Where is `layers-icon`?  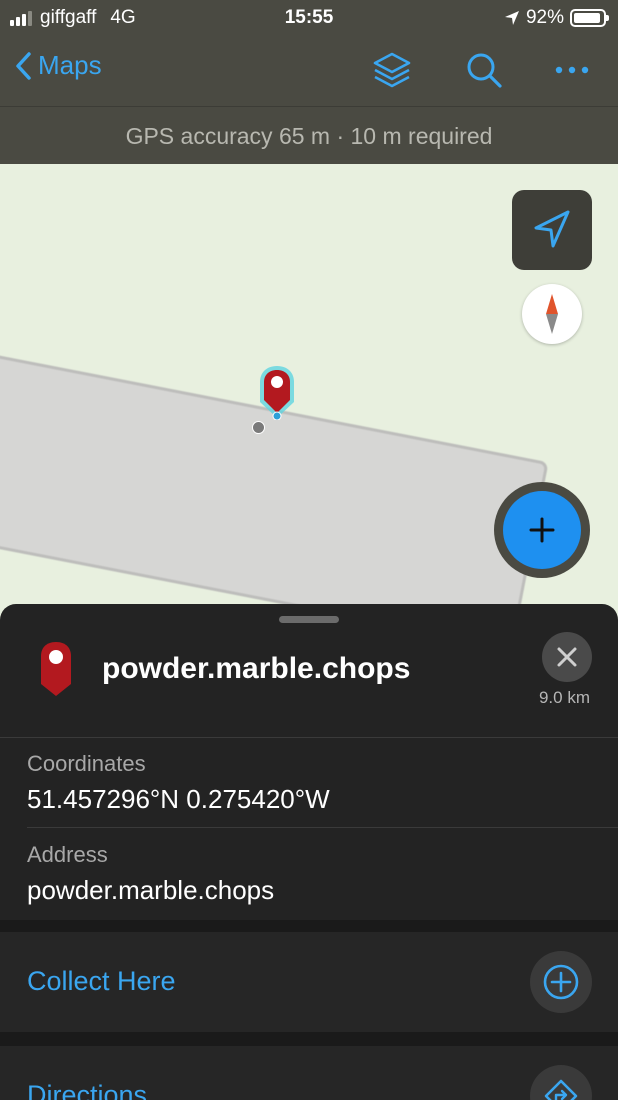
layers-icon is located at coordinates (392, 70).